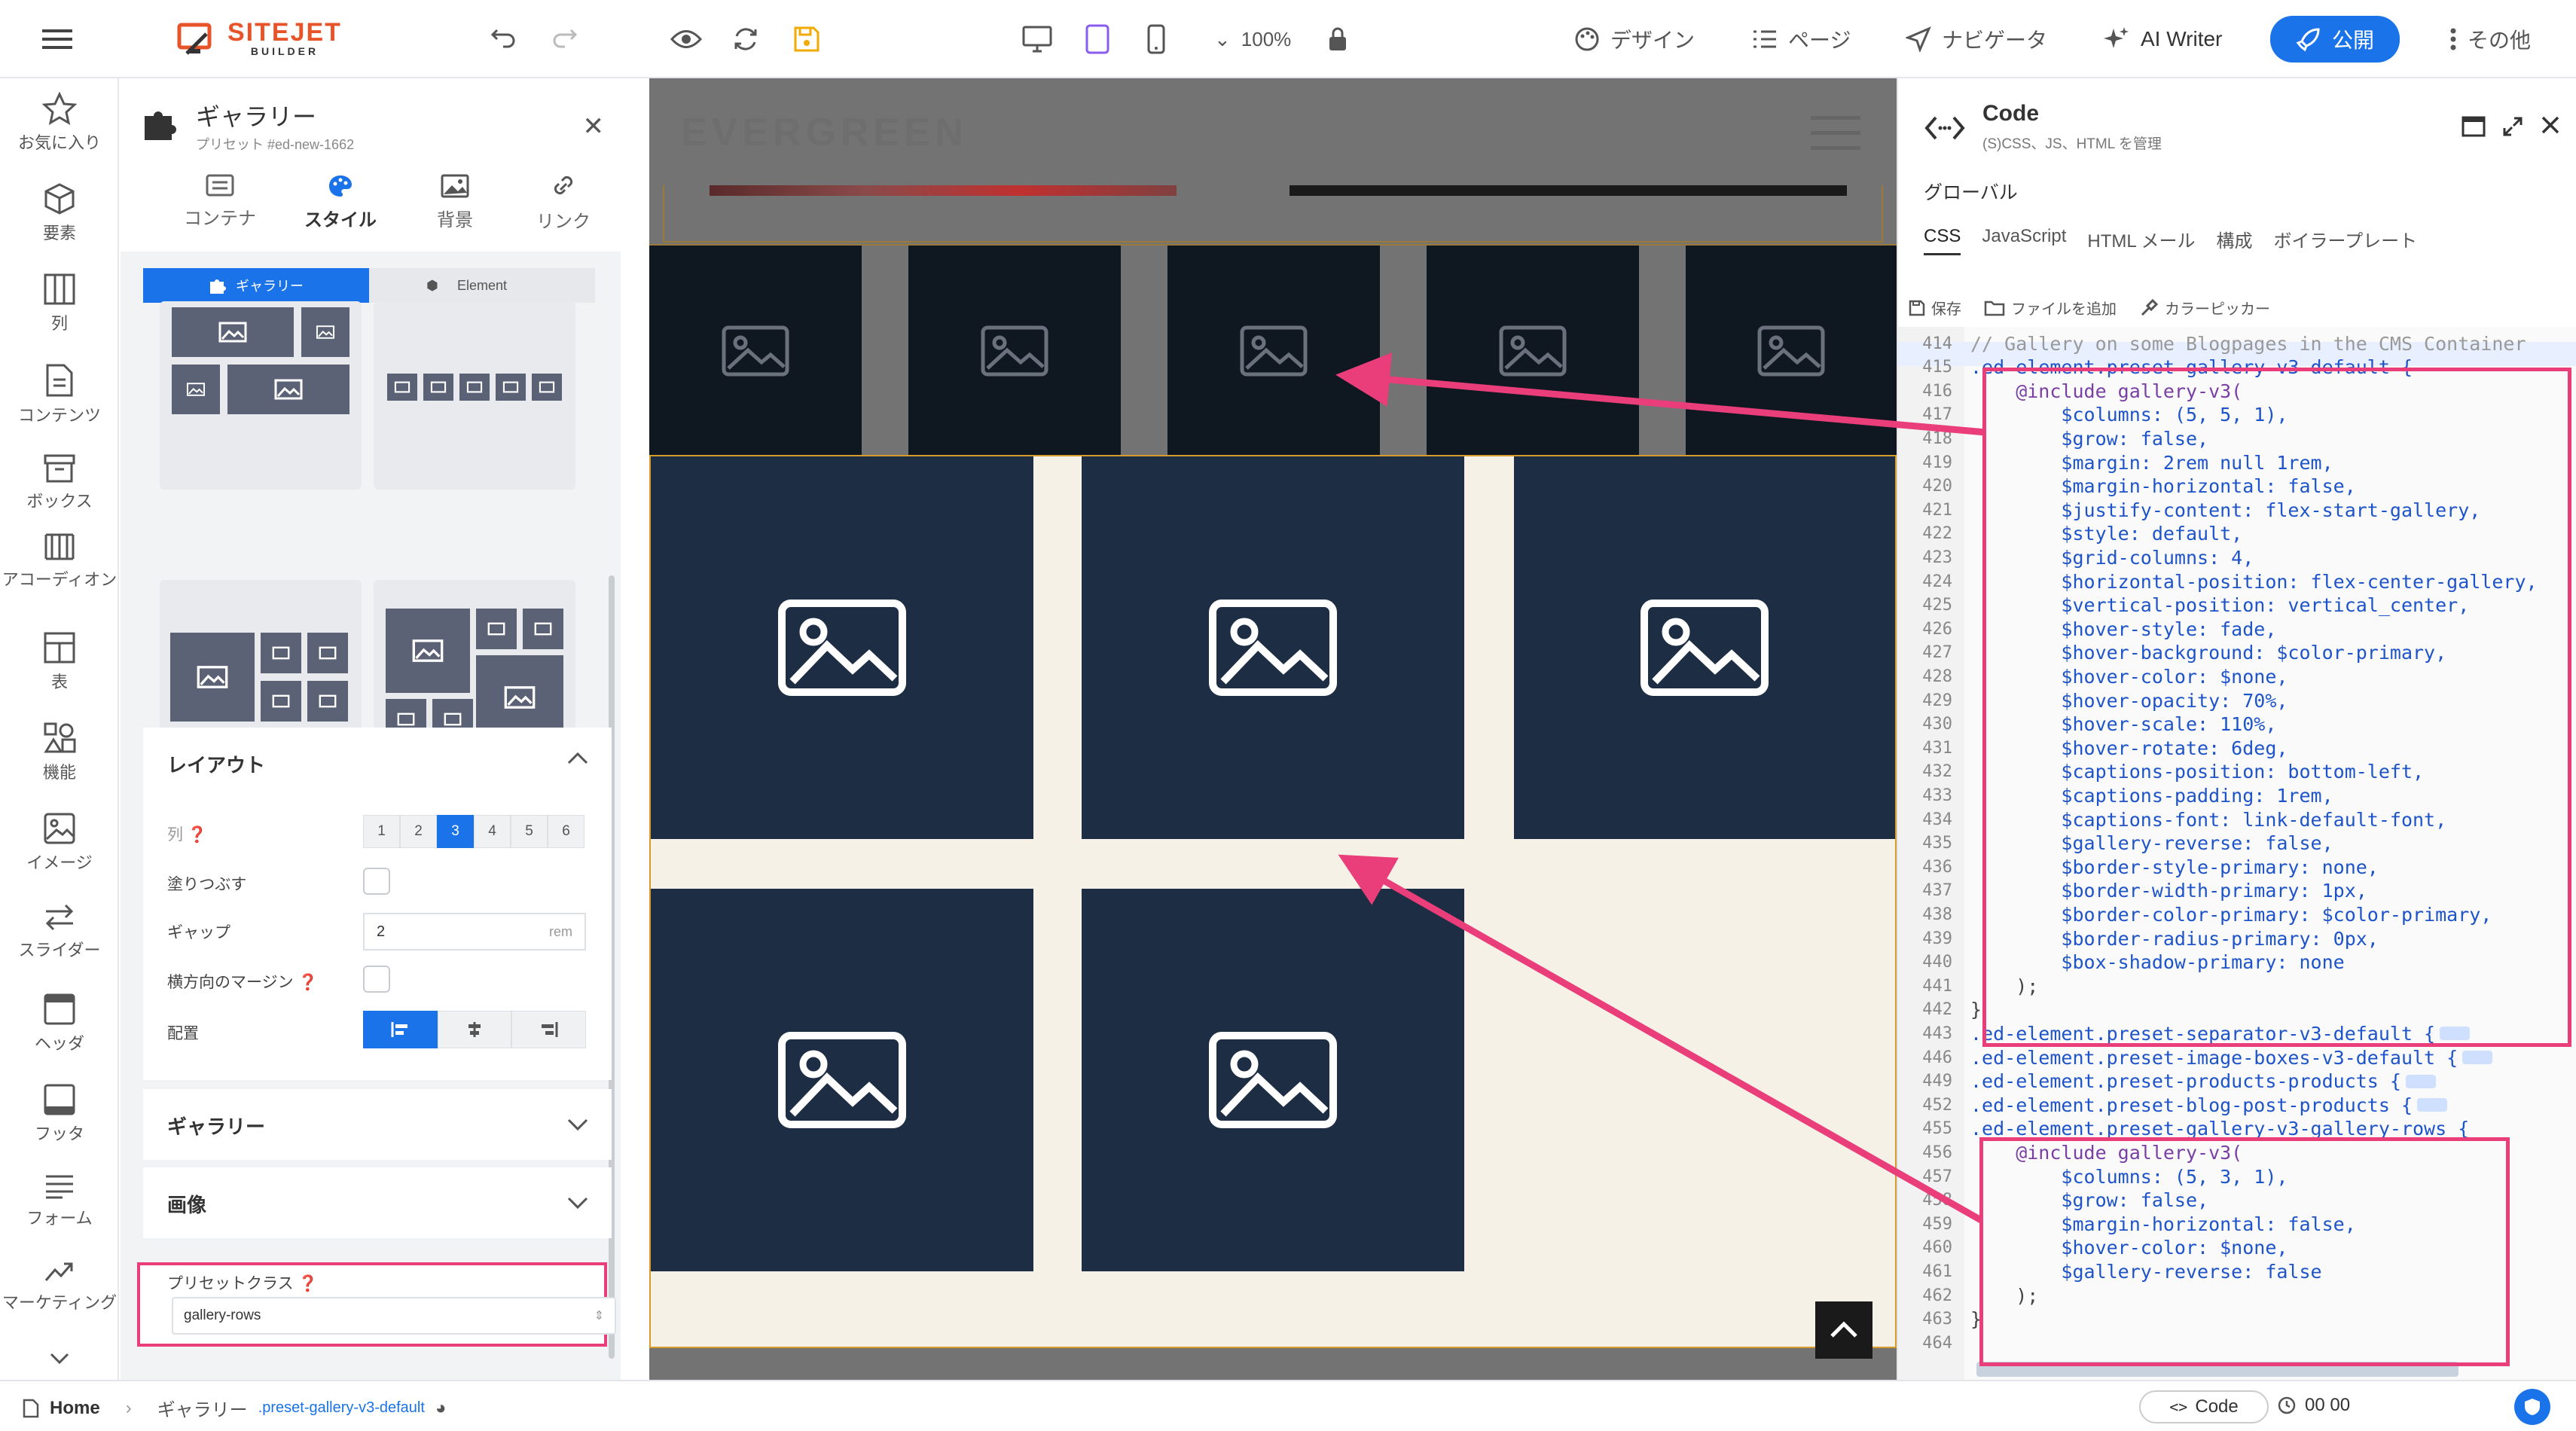  What do you see at coordinates (2204, 1407) in the screenshot?
I see `code-toggle-button: <> Code` at bounding box center [2204, 1407].